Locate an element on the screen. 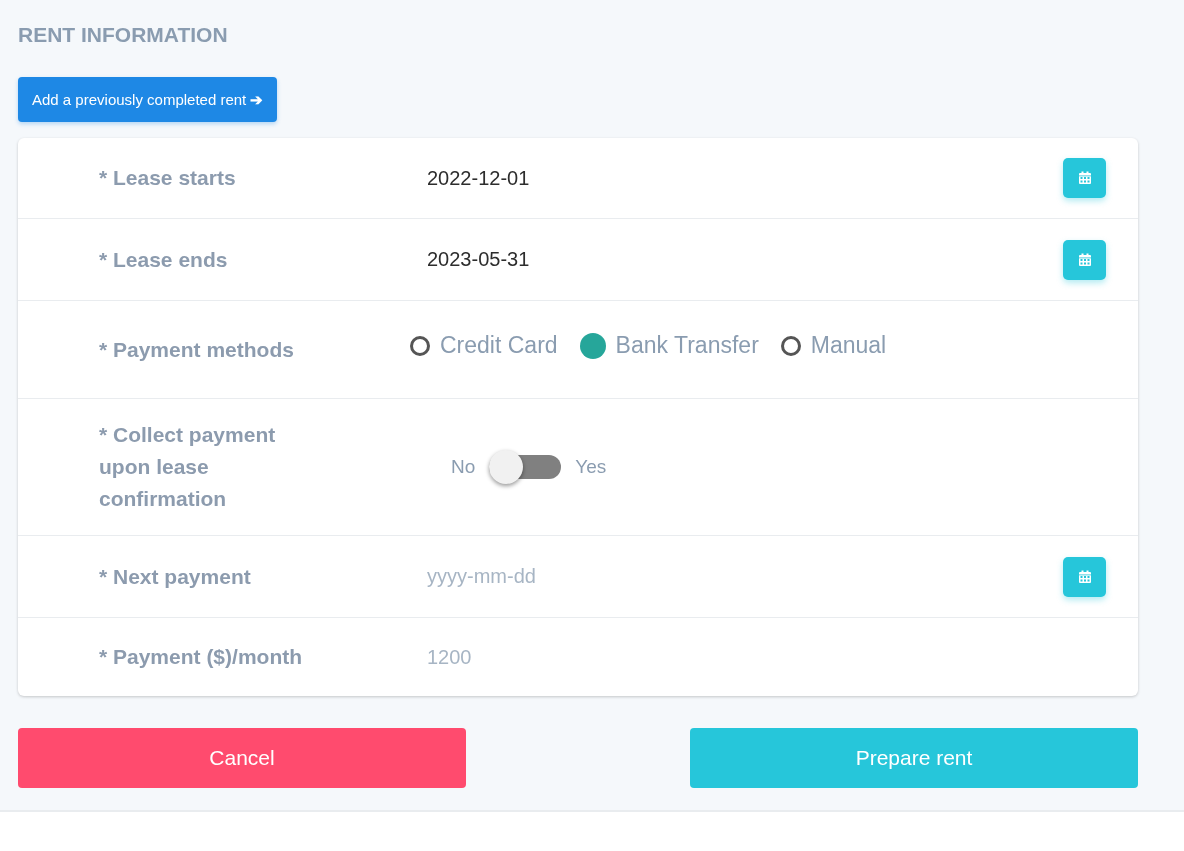  radio-label: Credit Card is located at coordinates (499, 345).